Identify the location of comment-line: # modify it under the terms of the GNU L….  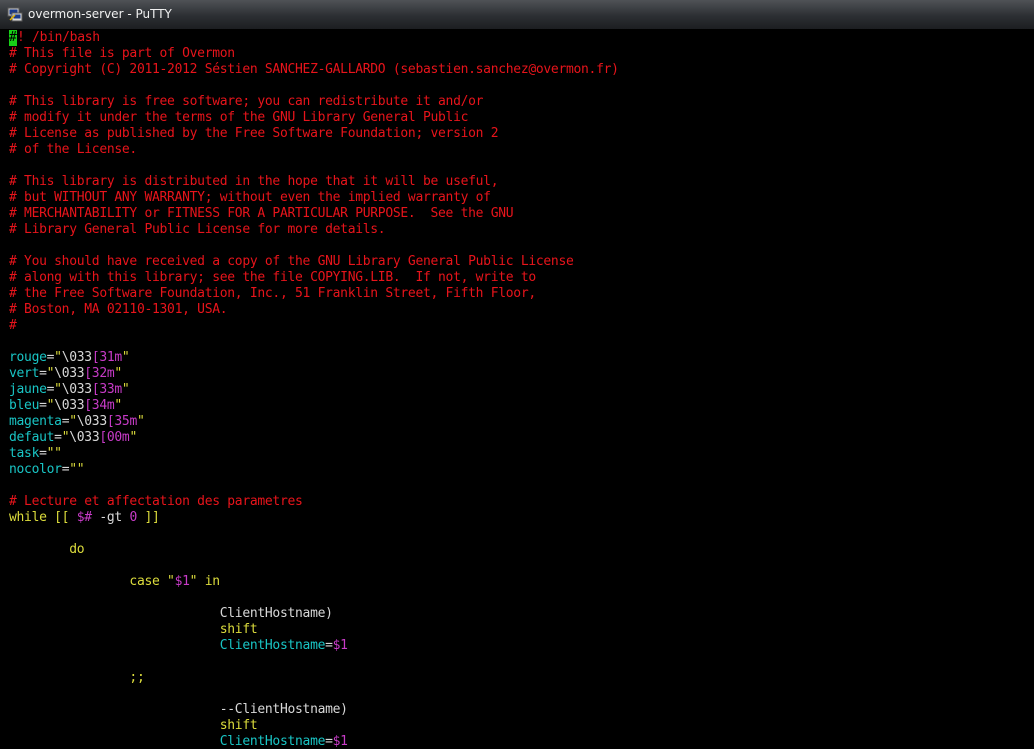
(239, 117).